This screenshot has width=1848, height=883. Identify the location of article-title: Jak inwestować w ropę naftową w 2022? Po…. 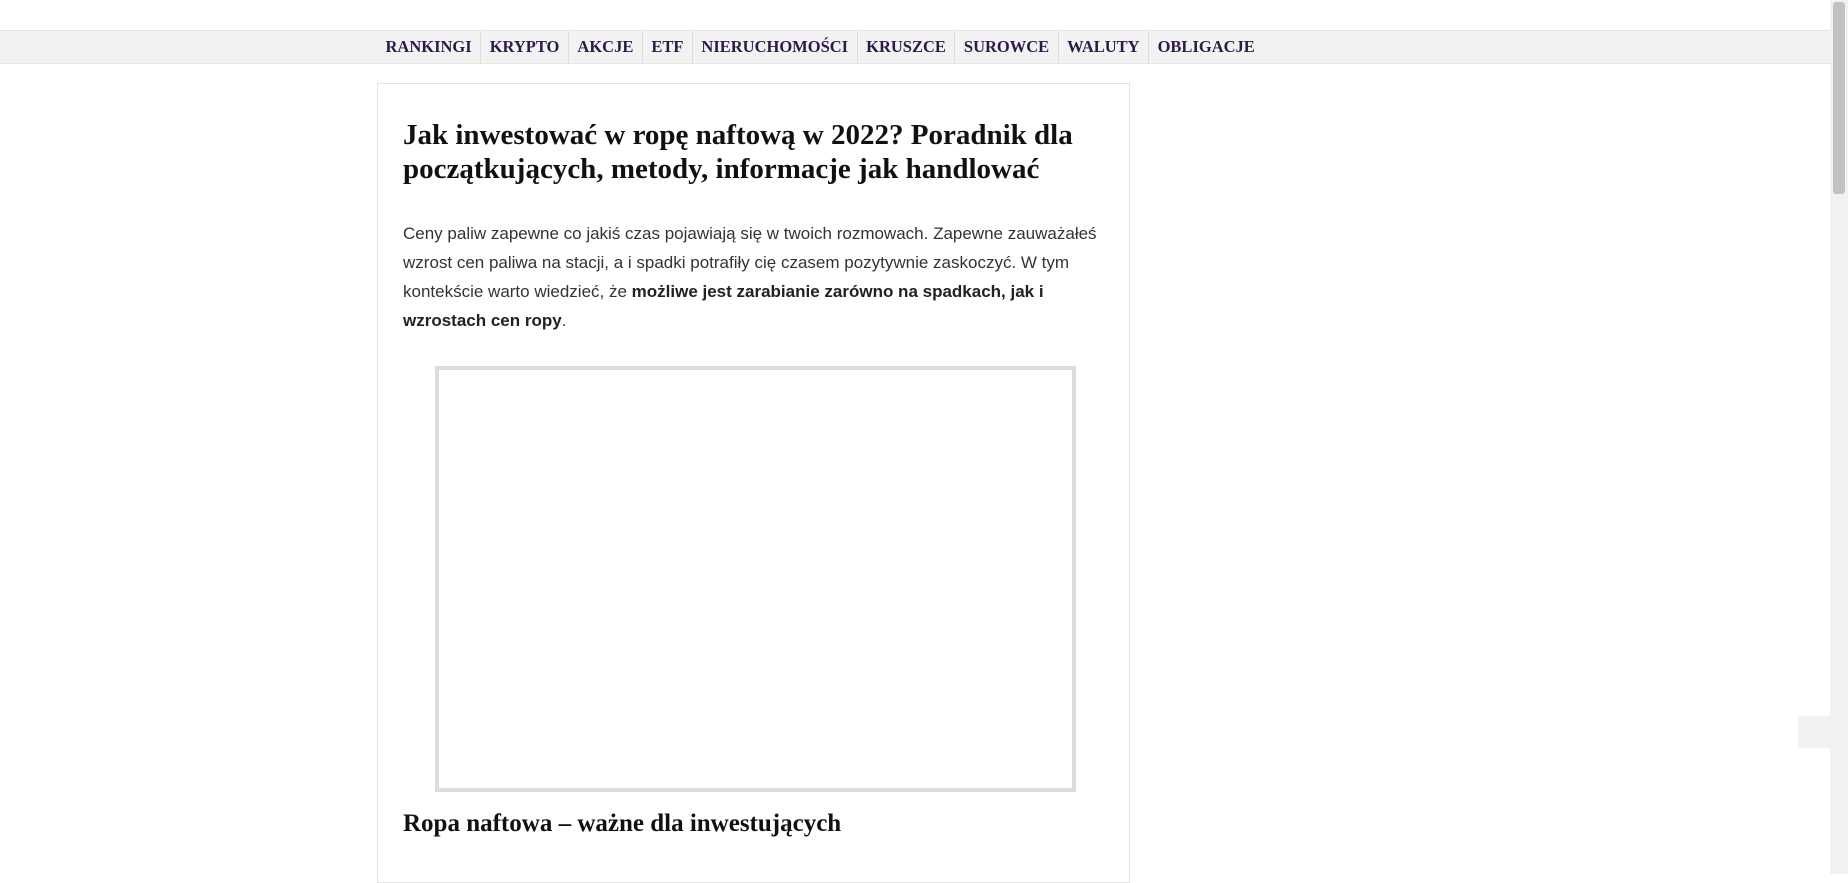
(738, 152).